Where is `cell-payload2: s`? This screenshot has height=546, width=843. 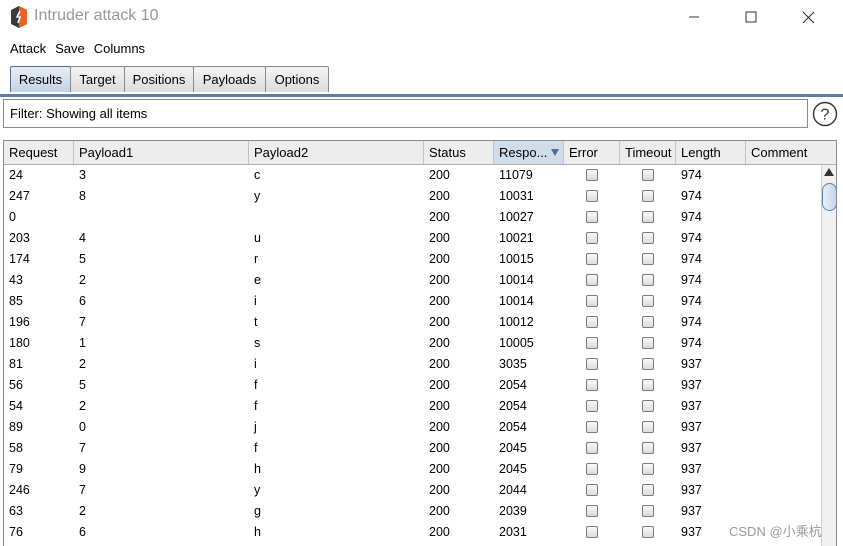 cell-payload2: s is located at coordinates (257, 343).